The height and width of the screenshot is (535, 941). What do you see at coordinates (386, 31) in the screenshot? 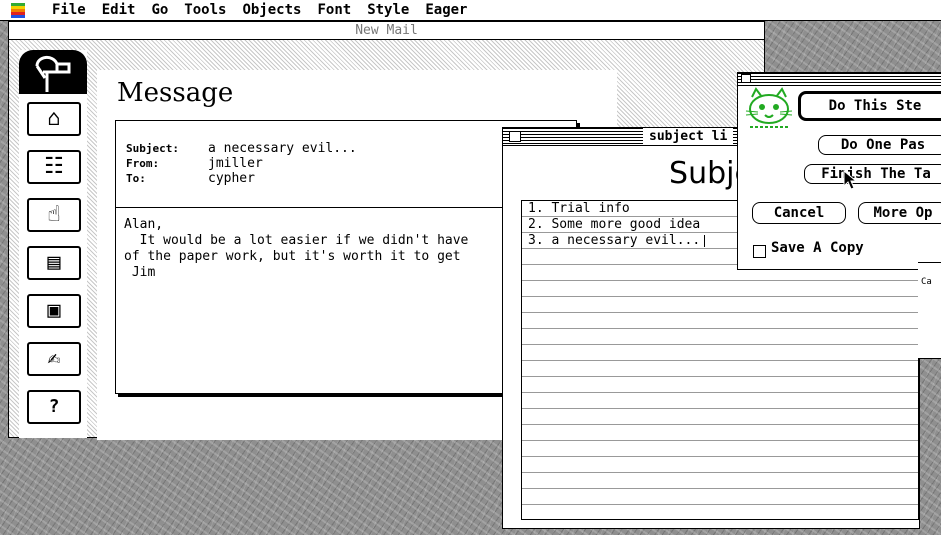
I see `mail-window-title: New Mail` at bounding box center [386, 31].